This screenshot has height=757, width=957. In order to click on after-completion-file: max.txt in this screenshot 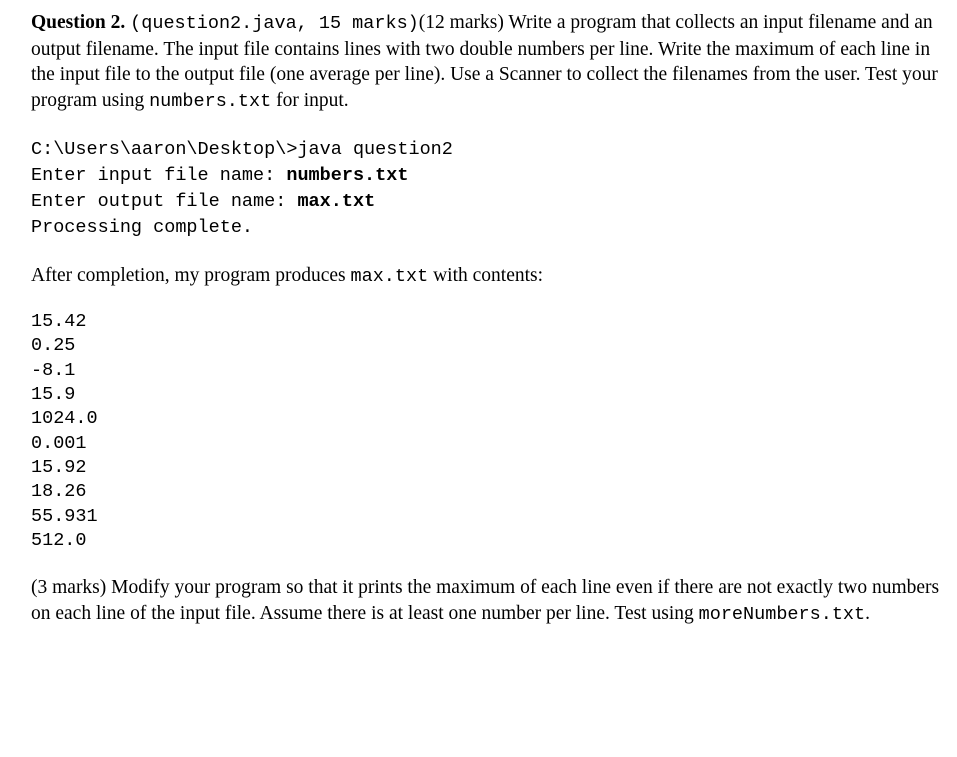, I will do `click(389, 276)`.